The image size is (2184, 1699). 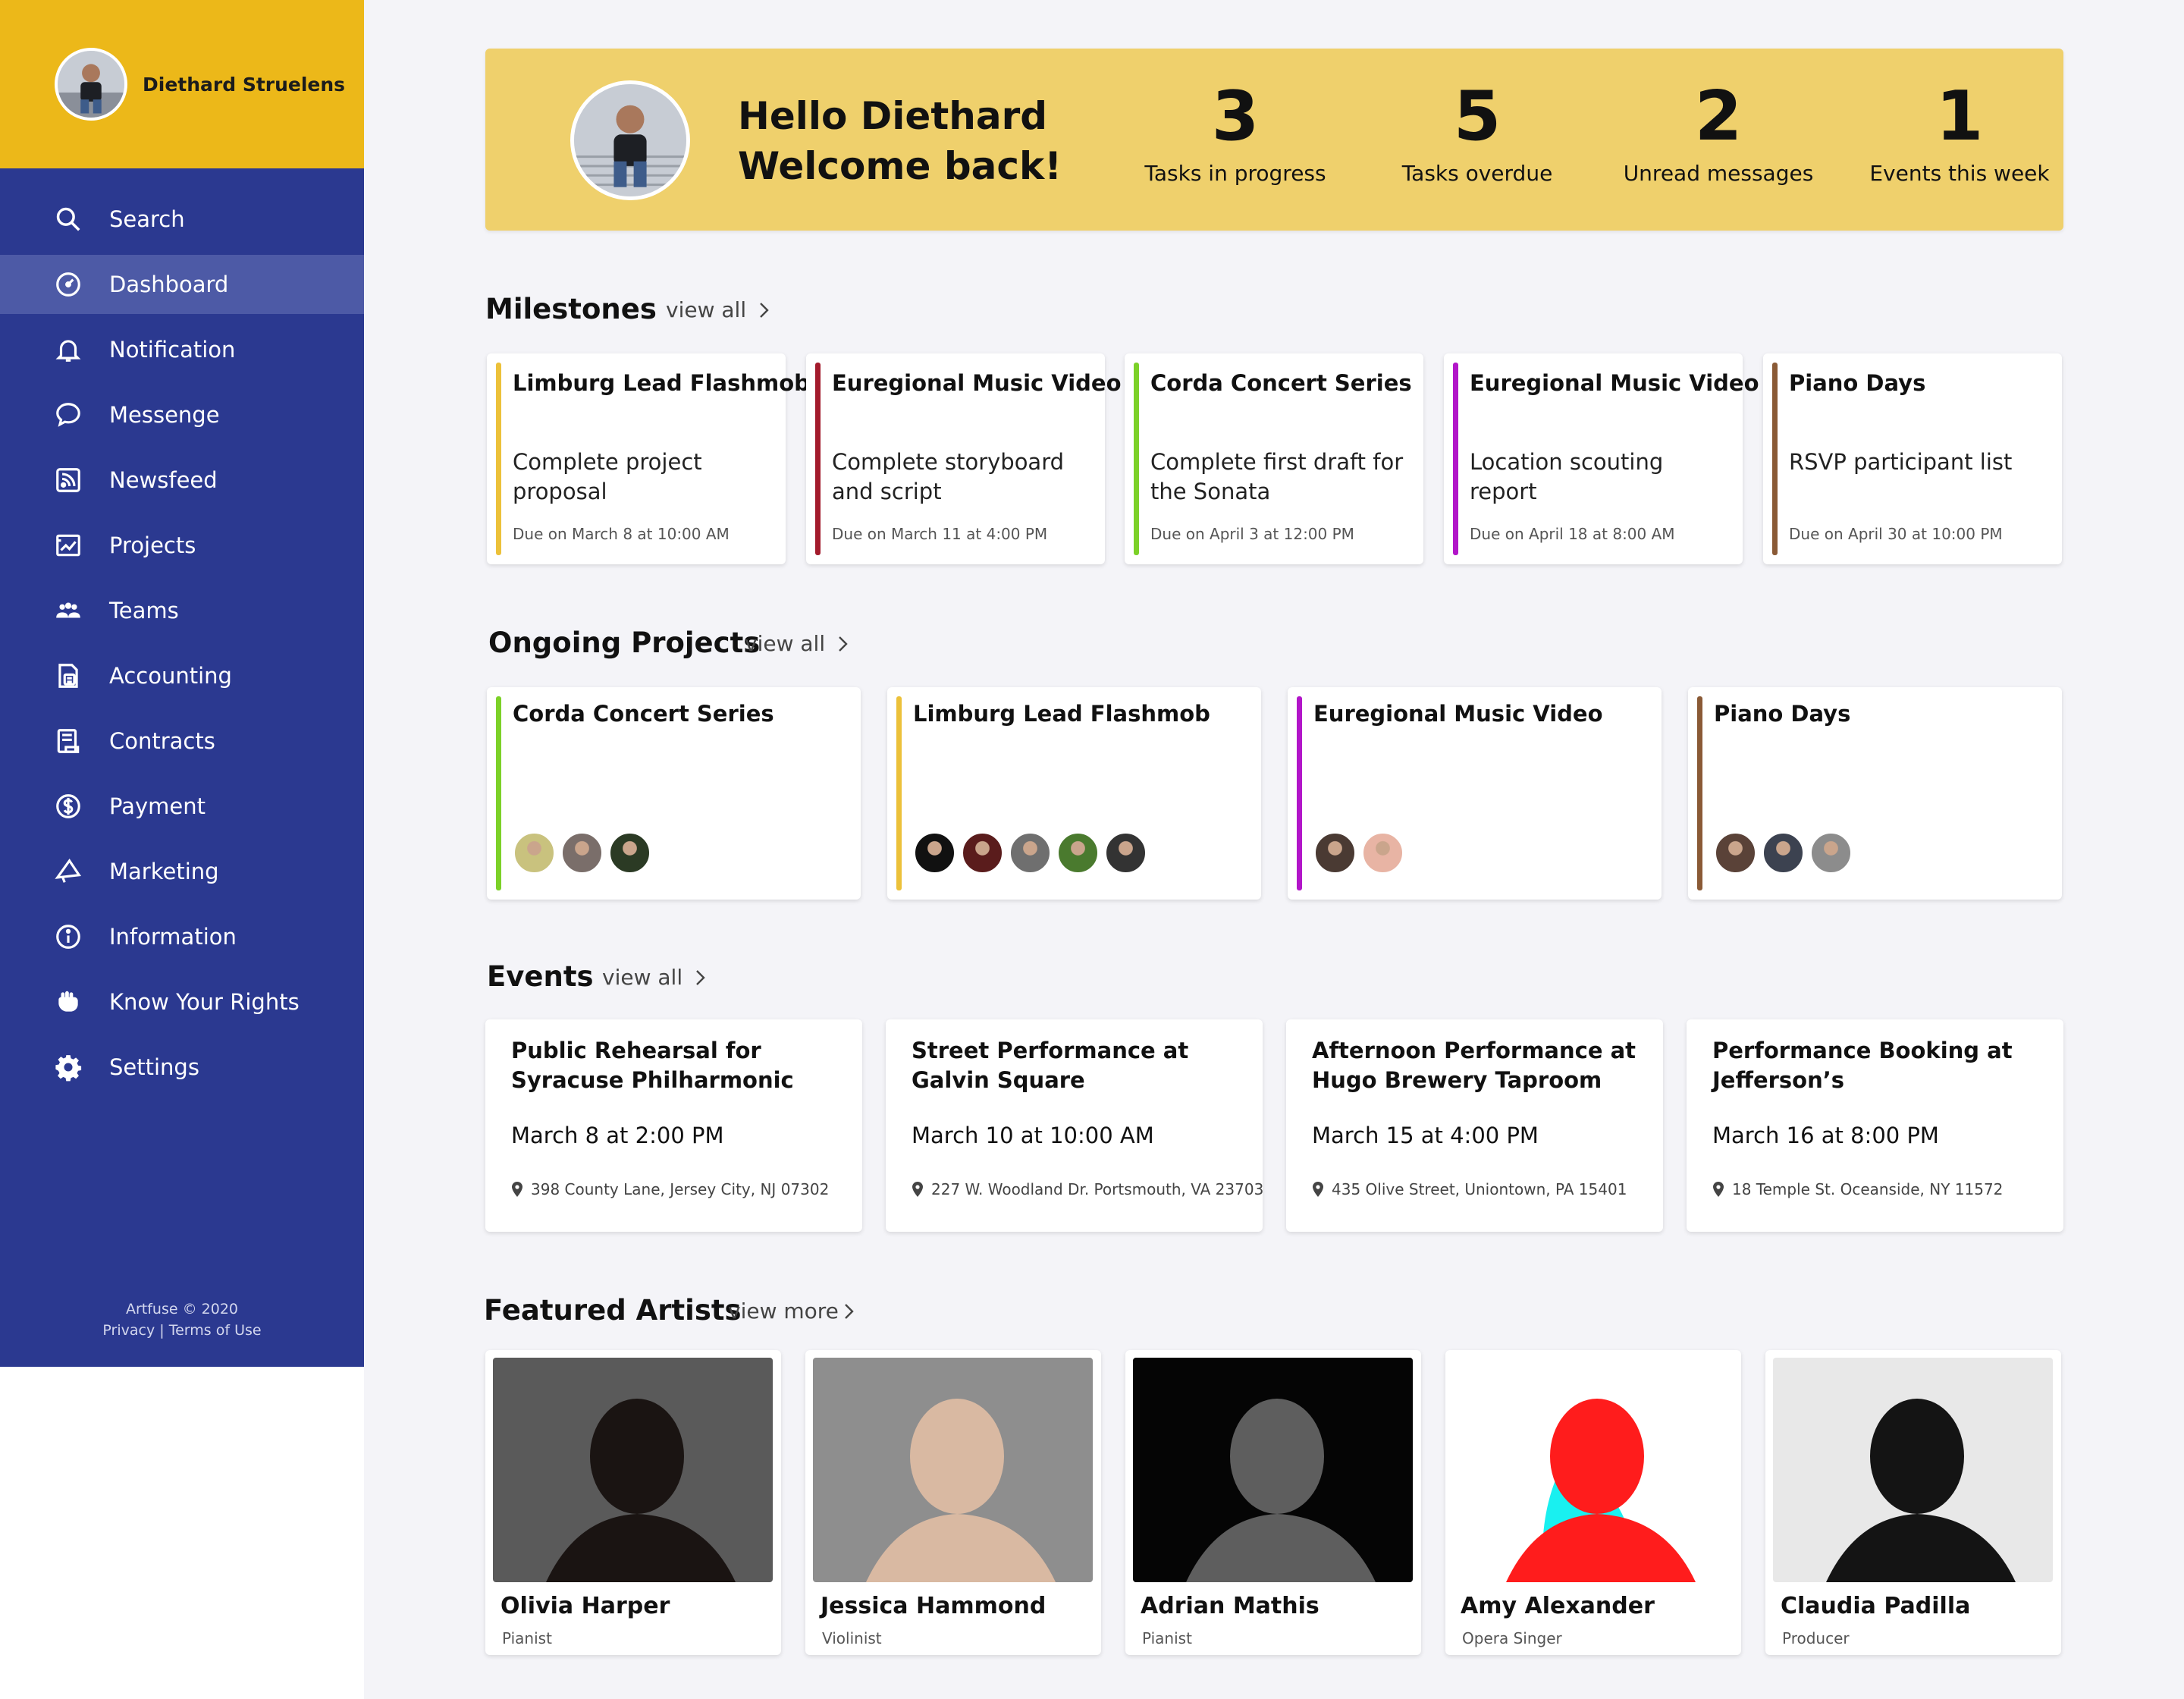 I want to click on artist-role: Violinist, so click(x=852, y=1638).